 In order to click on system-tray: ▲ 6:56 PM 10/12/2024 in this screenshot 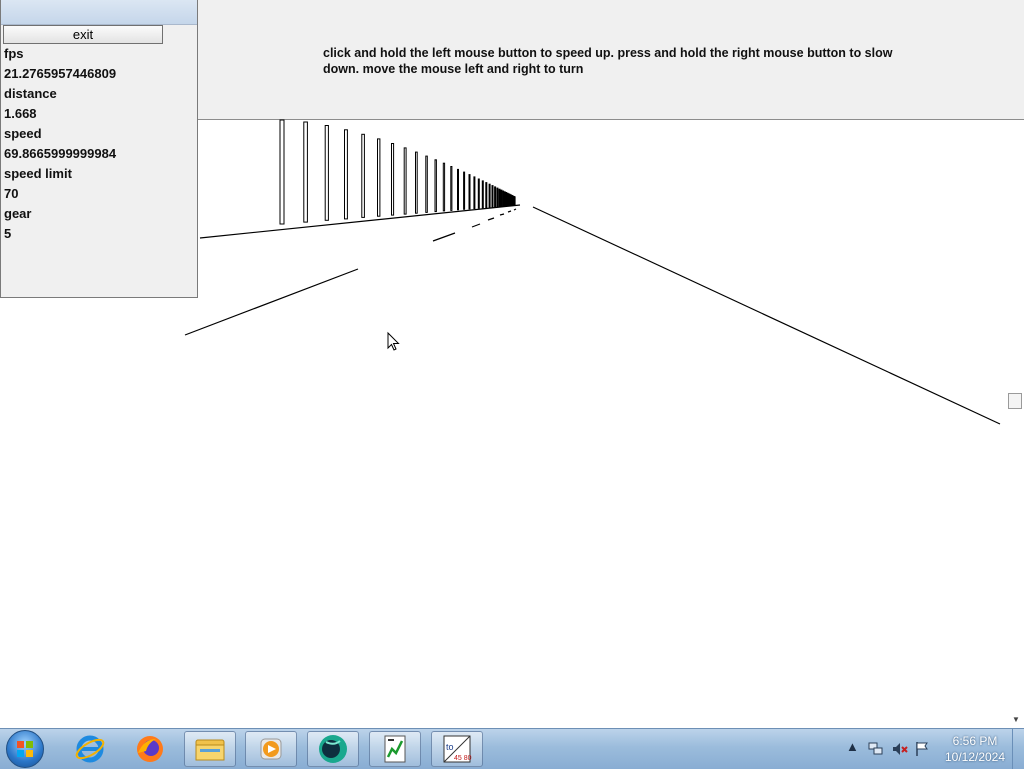, I will do `click(933, 749)`.